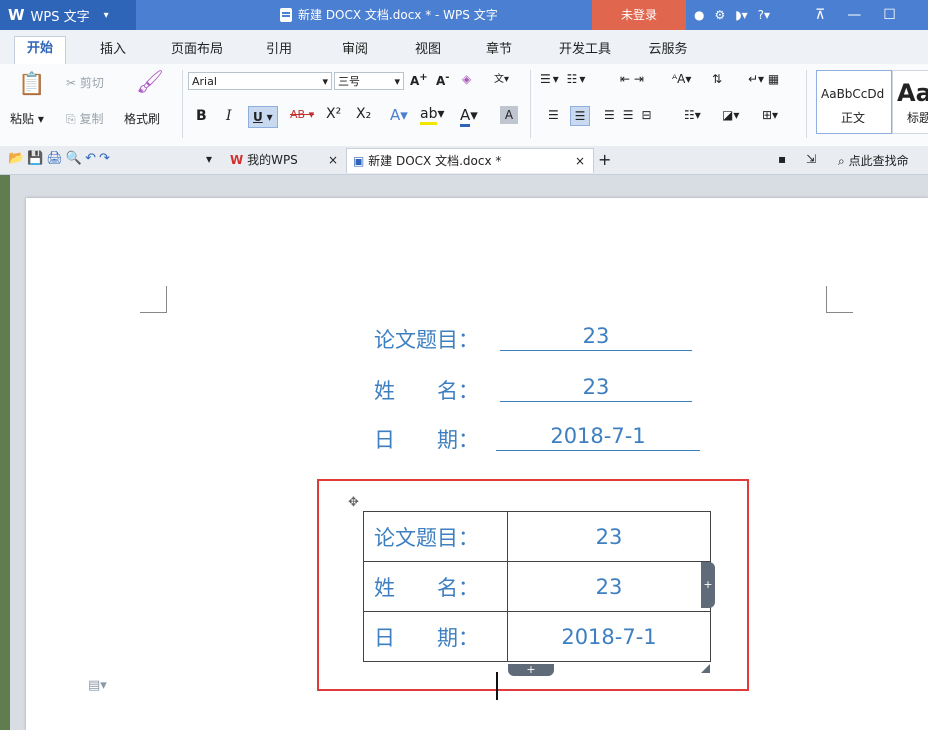 The width and height of the screenshot is (928, 730). What do you see at coordinates (85, 82) in the screenshot?
I see `cut-button: ✂ 剪切` at bounding box center [85, 82].